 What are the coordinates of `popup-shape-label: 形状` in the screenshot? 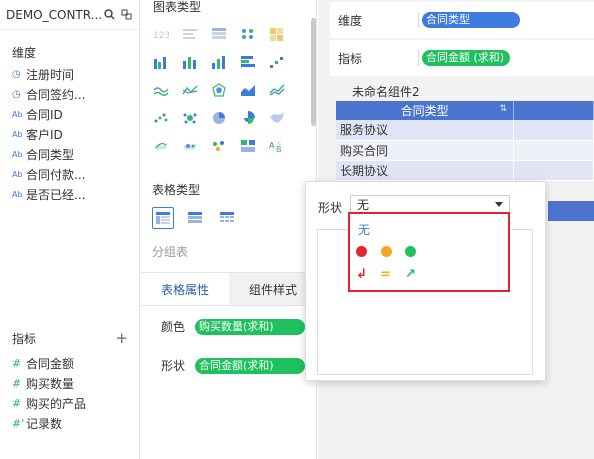 It's located at (330, 208).